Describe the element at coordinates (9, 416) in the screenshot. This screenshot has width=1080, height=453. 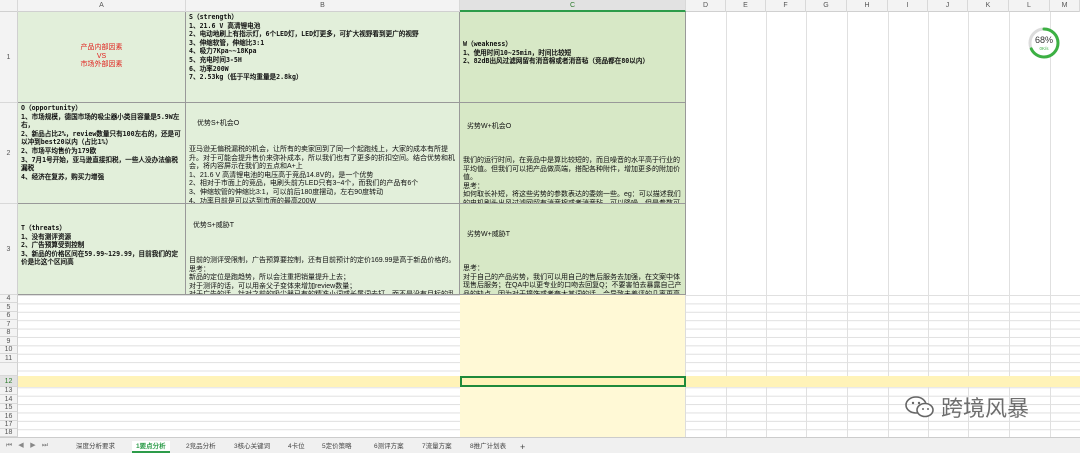
I see `row-header-16: 16` at that location.